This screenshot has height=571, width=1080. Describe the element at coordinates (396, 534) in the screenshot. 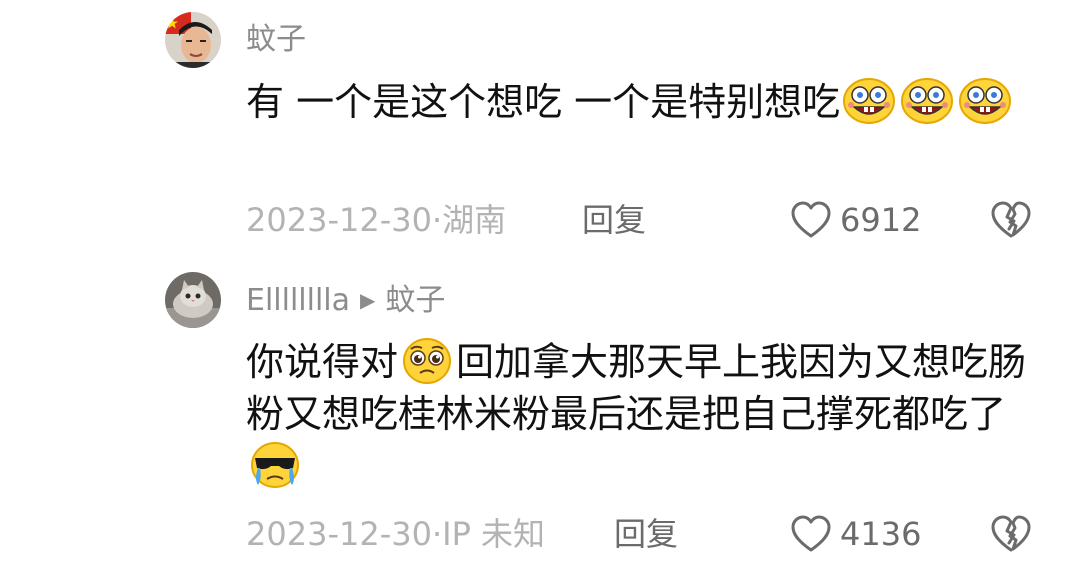

I see `comment-meta: 2023-12-30·IP 未知` at that location.